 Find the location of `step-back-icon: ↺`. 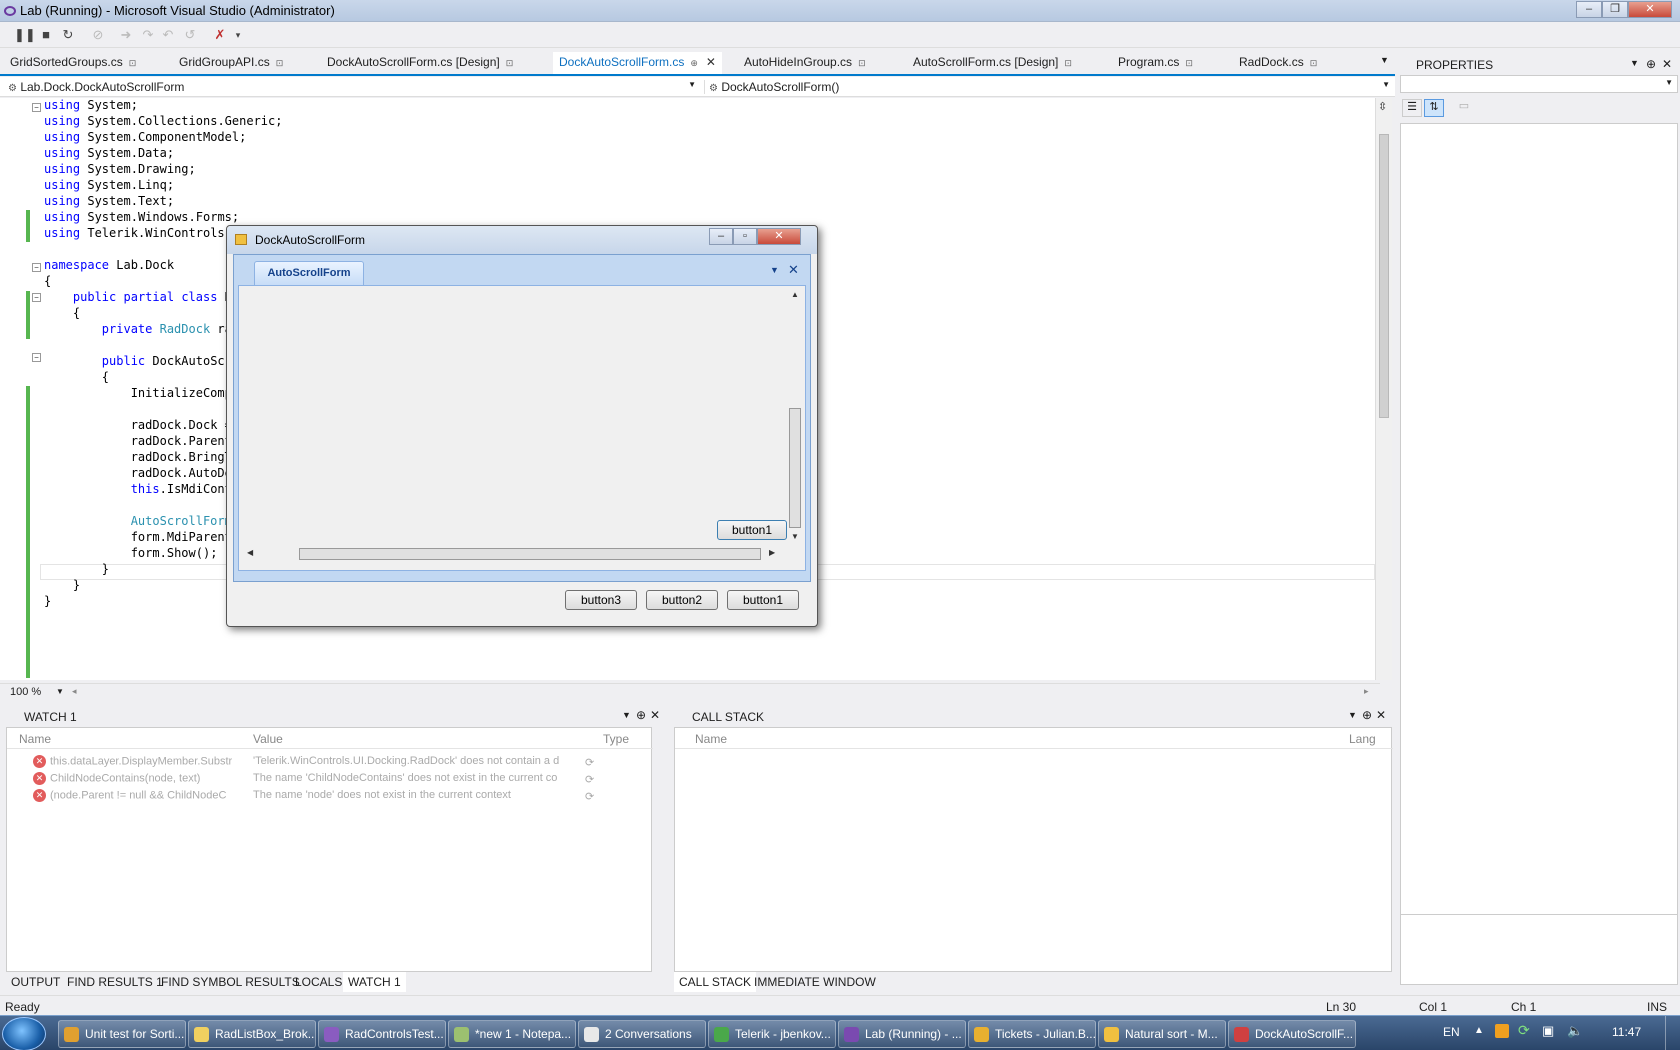

step-back-icon: ↺ is located at coordinates (190, 35).